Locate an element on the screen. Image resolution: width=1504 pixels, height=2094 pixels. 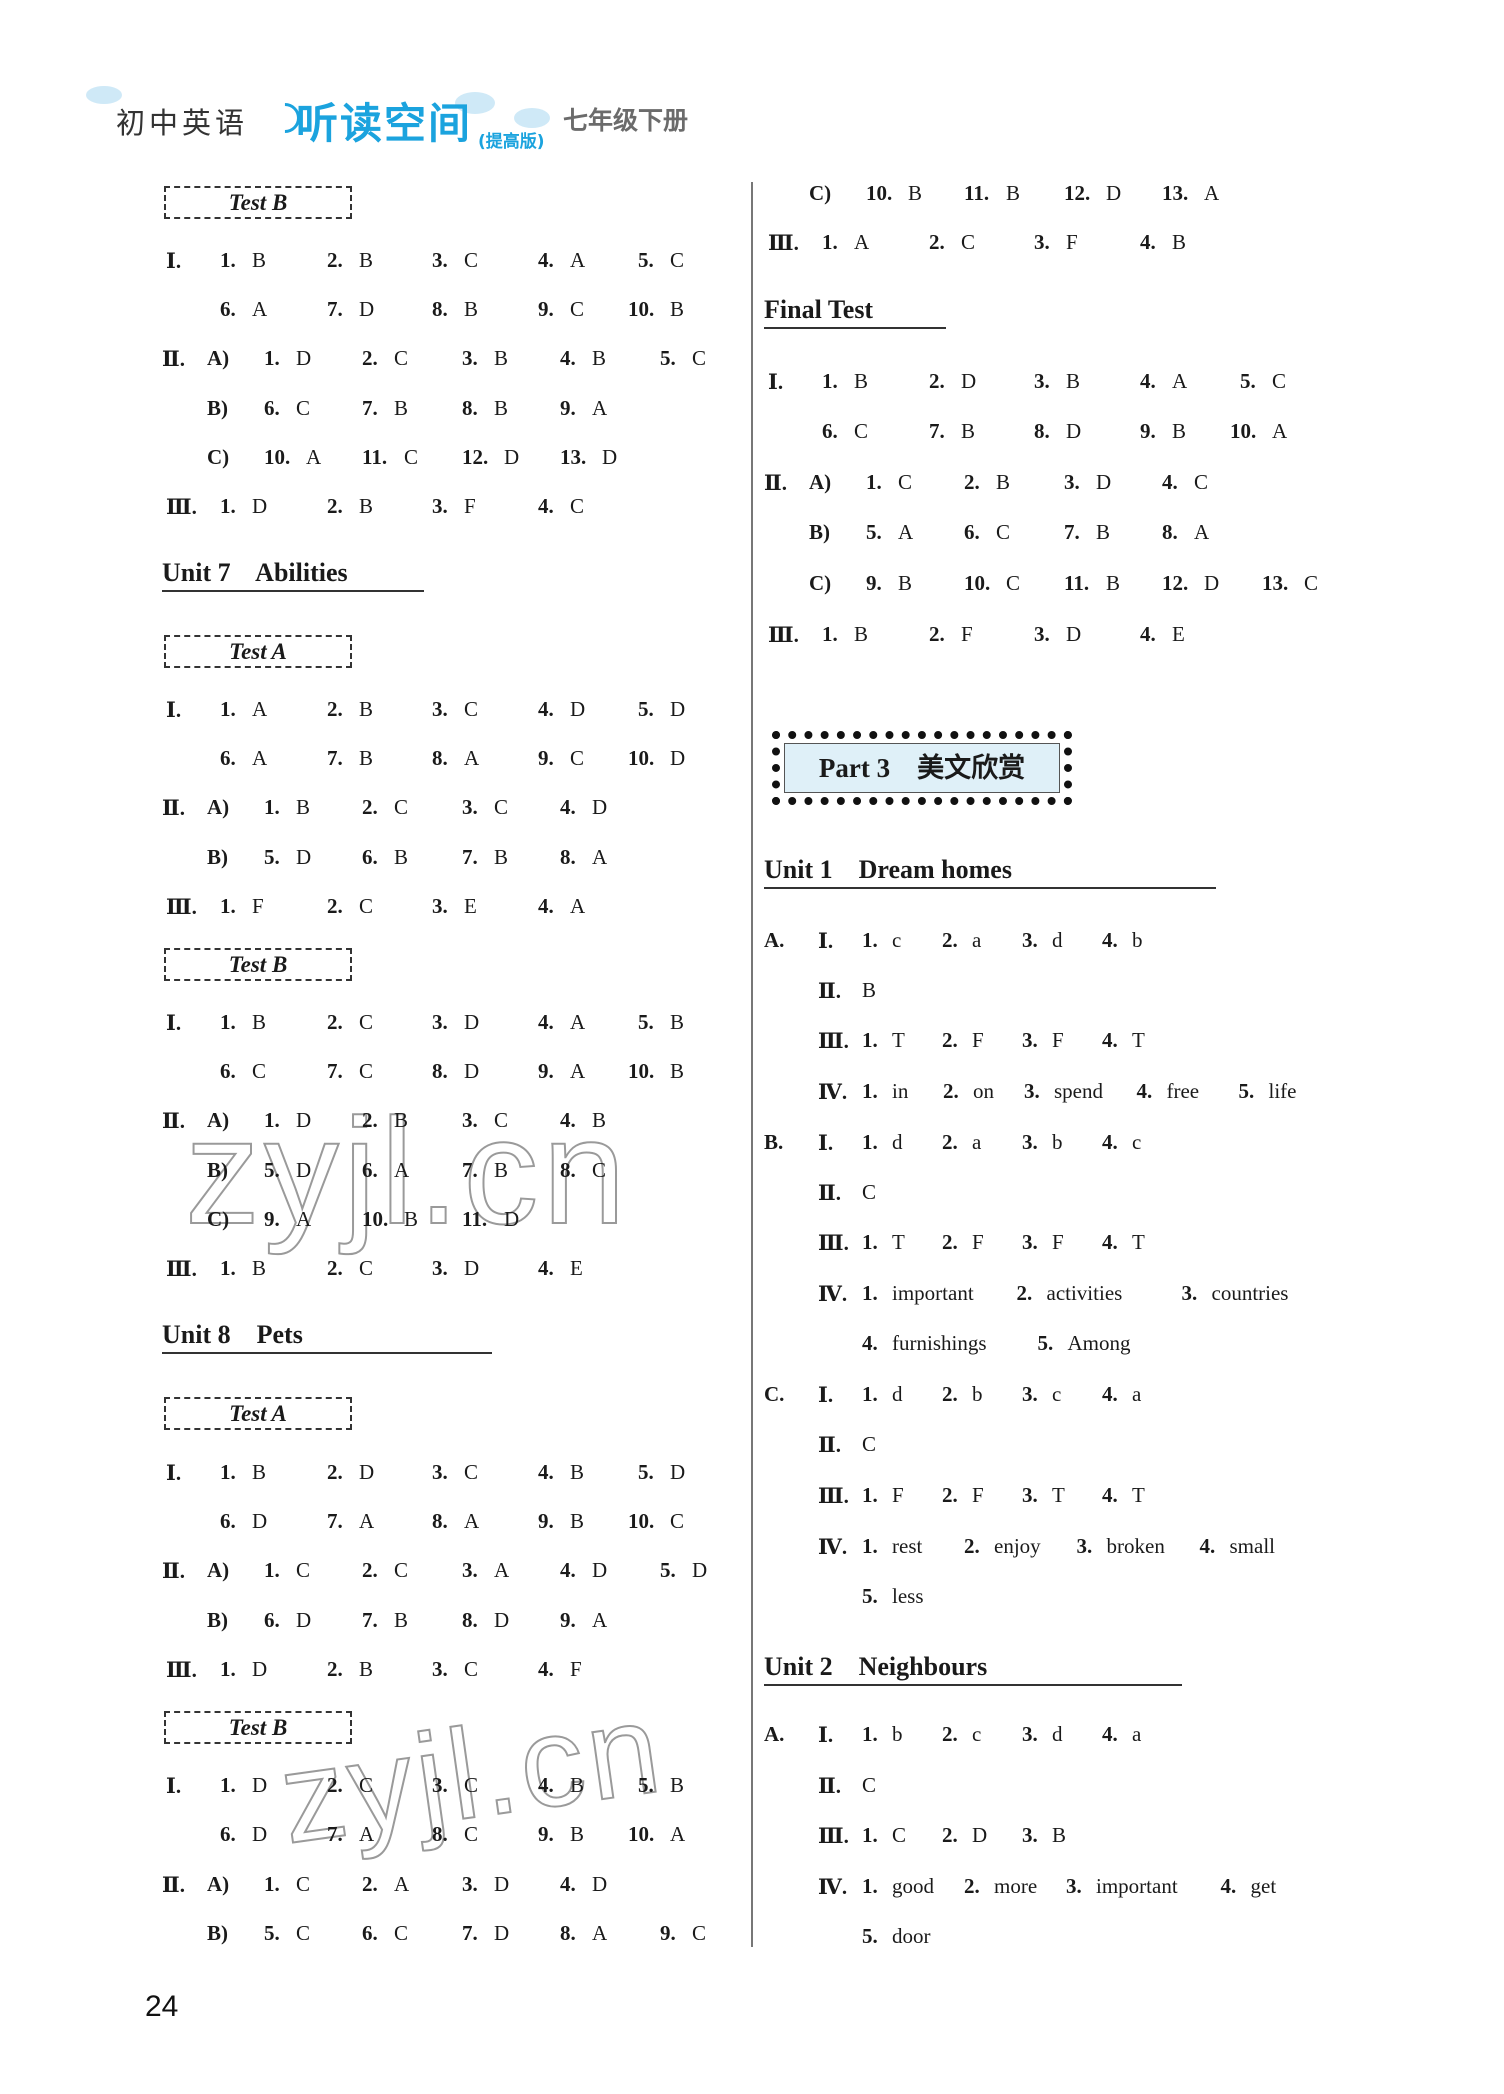
answer-value: a is located at coordinates (977, 940).